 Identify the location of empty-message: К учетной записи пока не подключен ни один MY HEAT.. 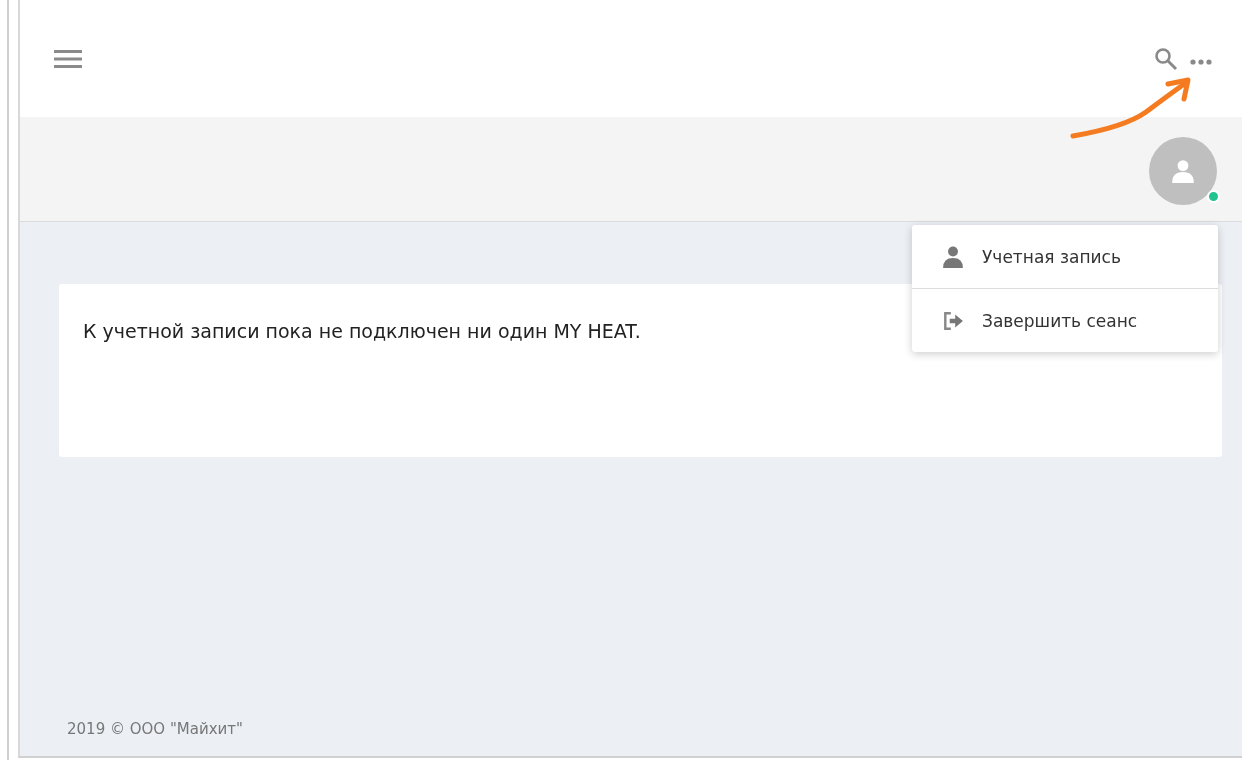
(362, 331).